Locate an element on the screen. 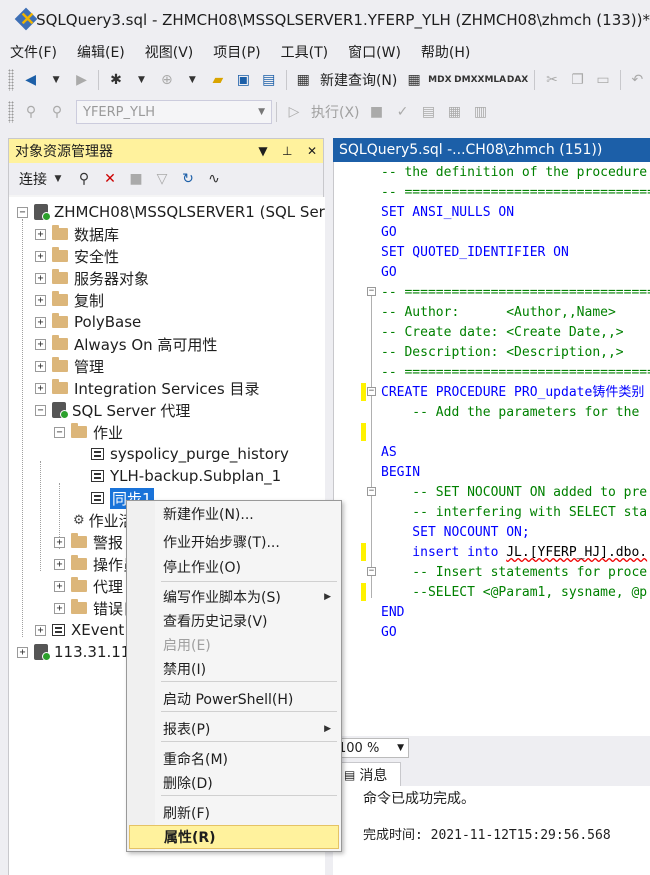  context-menu-item: 查看历史记录(V) is located at coordinates (248, 621).